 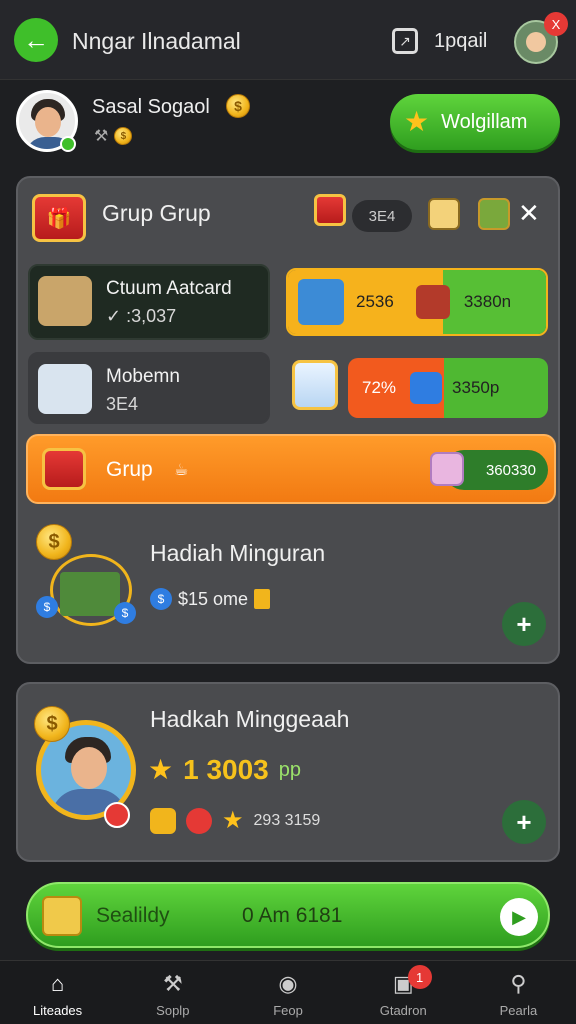 I want to click on progress-bar: 2536 3380n, so click(x=417, y=302).